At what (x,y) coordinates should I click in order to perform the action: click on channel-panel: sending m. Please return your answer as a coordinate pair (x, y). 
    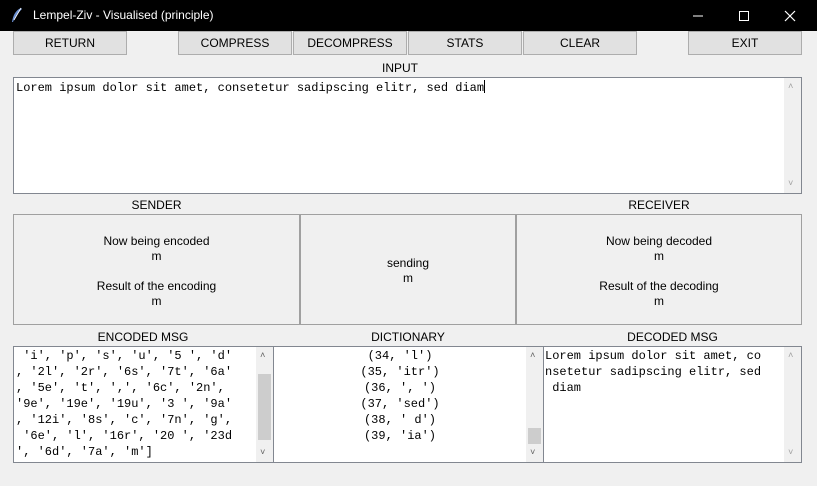
    Looking at the image, I should click on (408, 269).